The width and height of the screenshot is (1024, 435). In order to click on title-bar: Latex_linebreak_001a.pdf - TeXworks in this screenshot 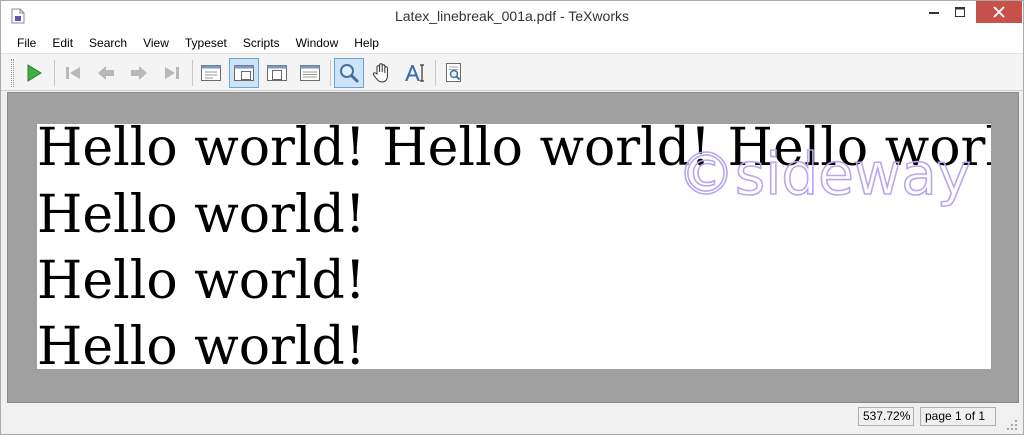, I will do `click(512, 16)`.